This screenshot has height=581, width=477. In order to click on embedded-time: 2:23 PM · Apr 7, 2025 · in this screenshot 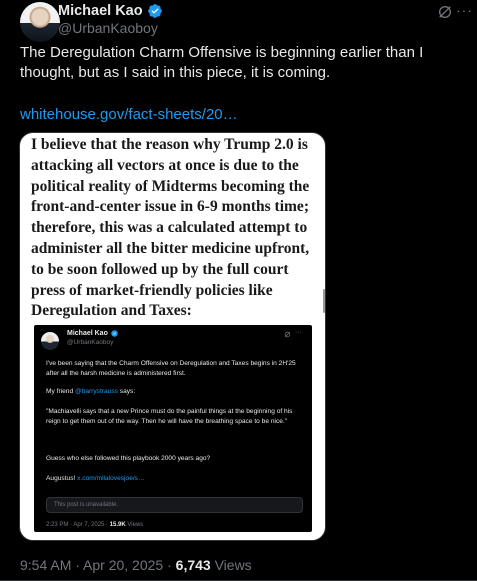, I will do `click(78, 525)`.